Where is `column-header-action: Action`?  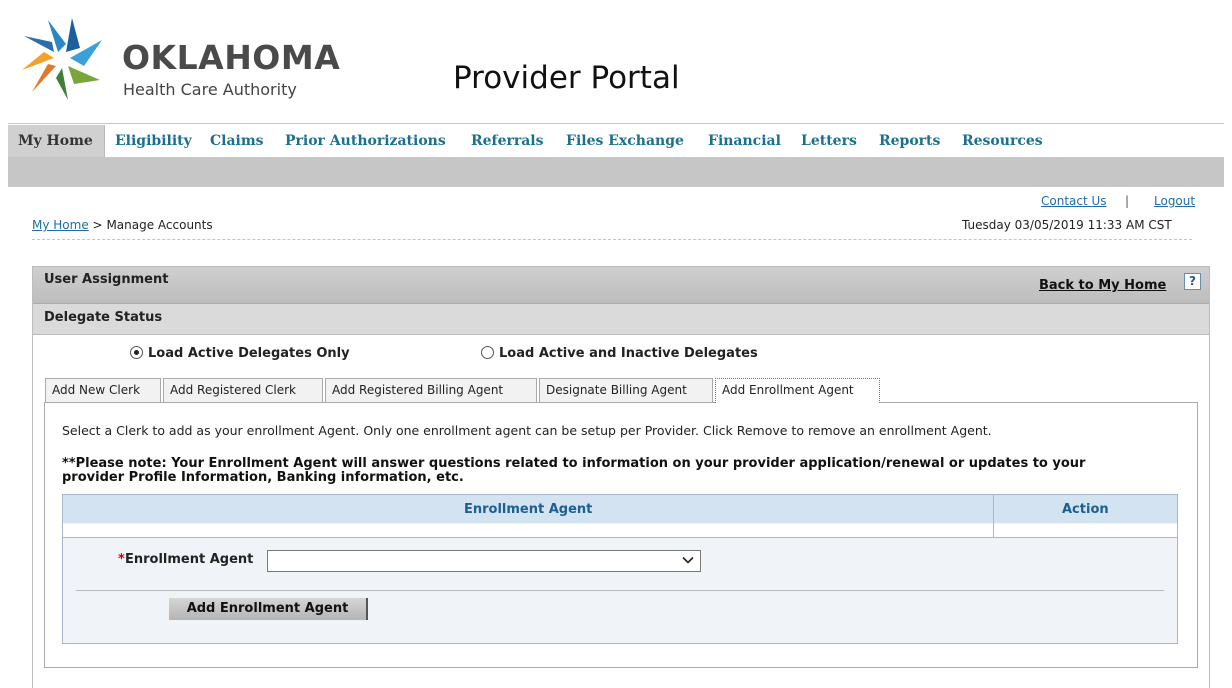
column-header-action: Action is located at coordinates (1085, 509).